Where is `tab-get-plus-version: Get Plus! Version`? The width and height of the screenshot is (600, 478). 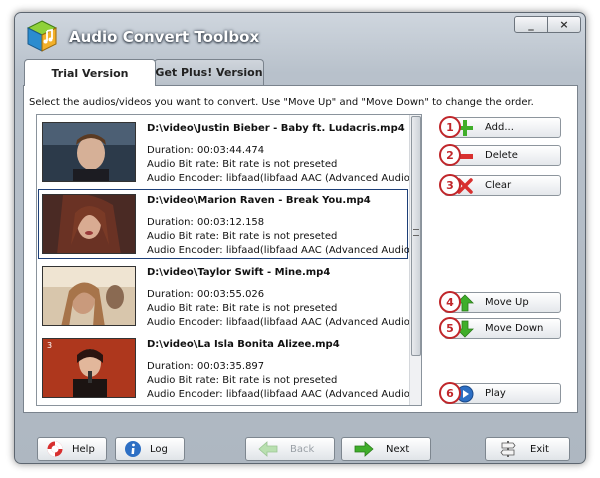
tab-get-plus-version: Get Plus! Version is located at coordinates (209, 72).